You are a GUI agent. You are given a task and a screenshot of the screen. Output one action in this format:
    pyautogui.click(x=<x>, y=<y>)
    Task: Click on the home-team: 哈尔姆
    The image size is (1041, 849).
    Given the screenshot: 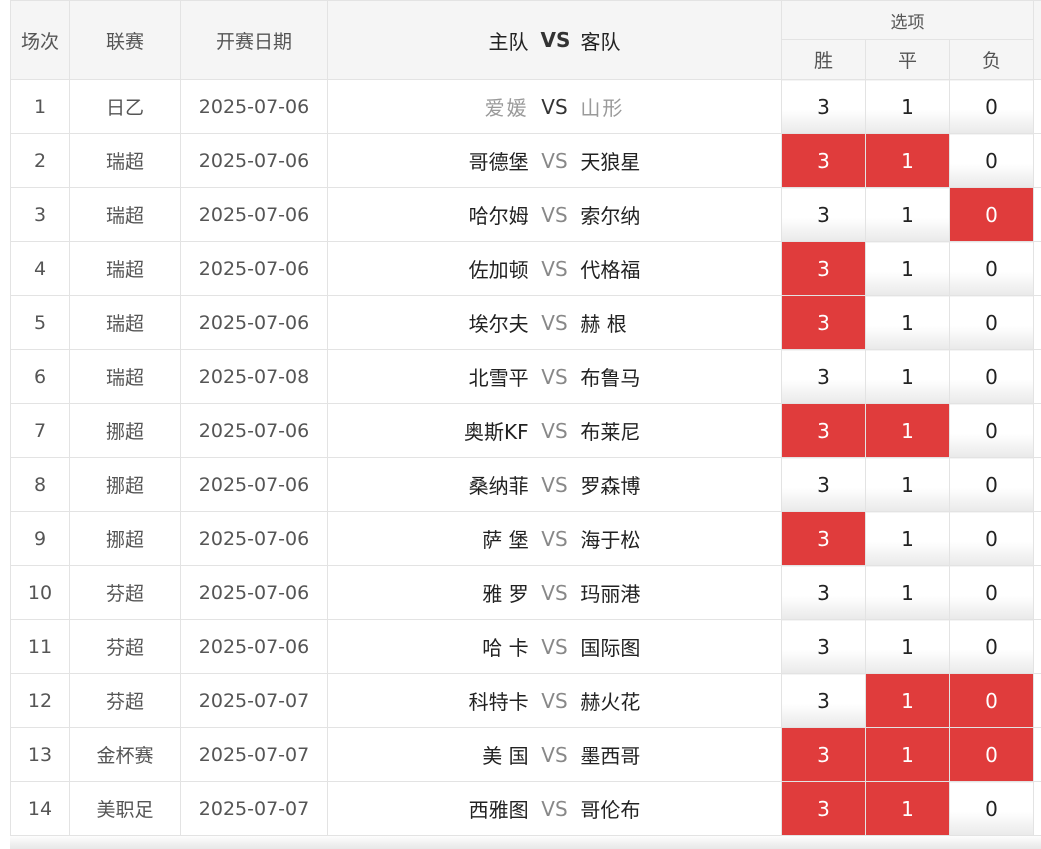 What is the action you would take?
    pyautogui.click(x=498, y=216)
    